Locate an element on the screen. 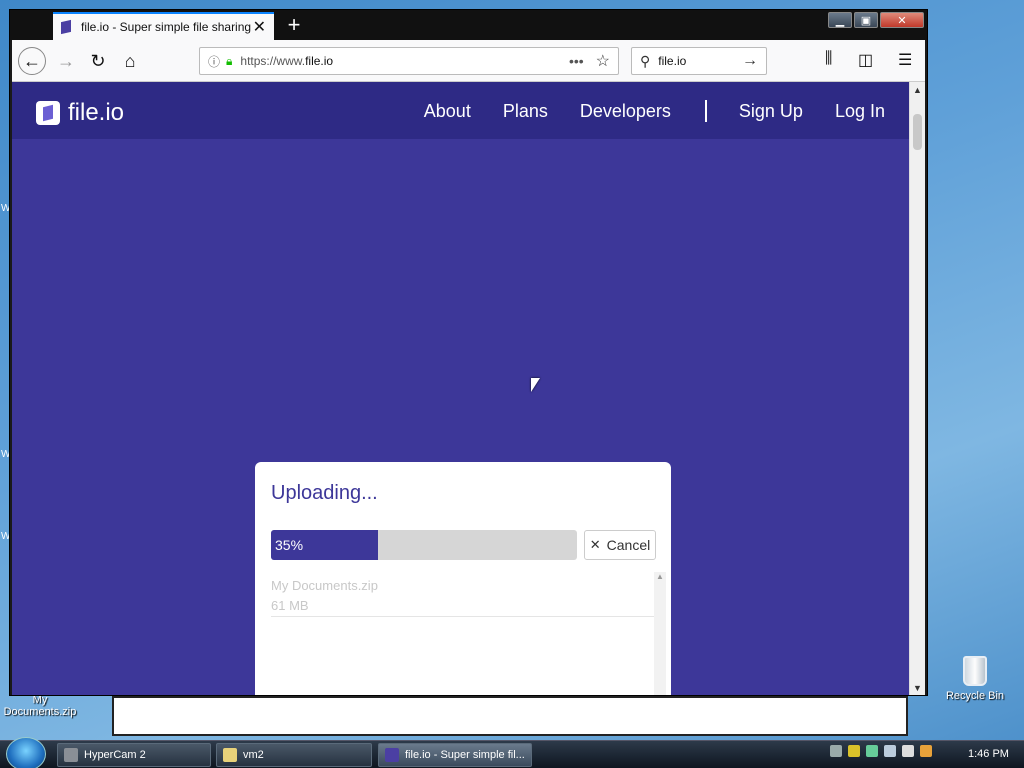 Image resolution: width=1024 pixels, height=768 pixels. cancel-button: ✕ Cancel is located at coordinates (620, 545).